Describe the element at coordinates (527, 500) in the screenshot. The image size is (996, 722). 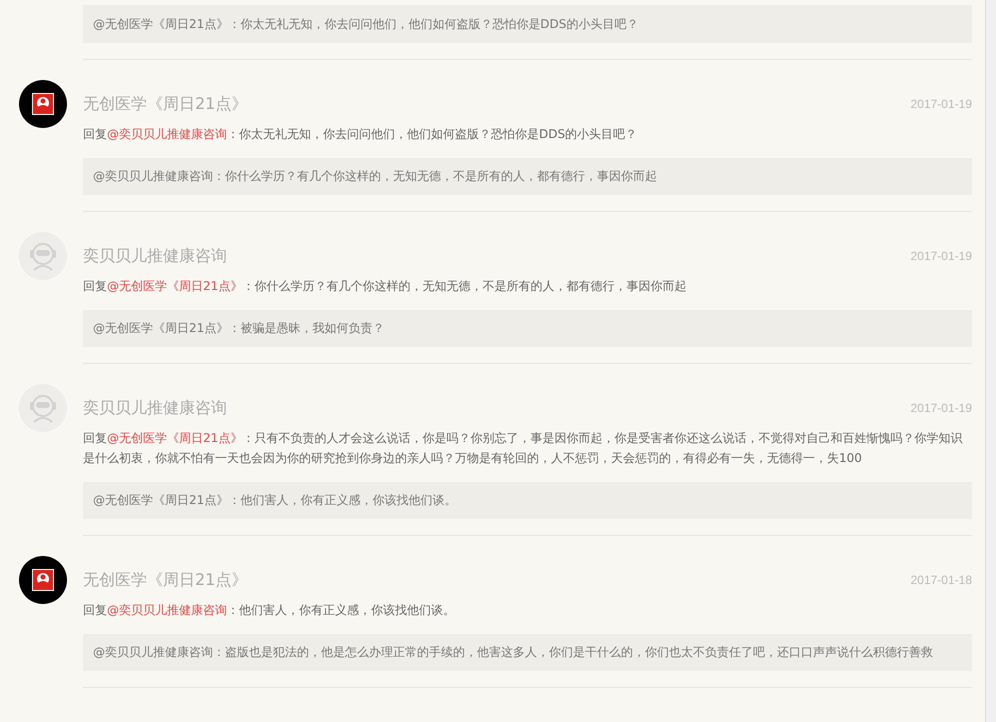
I see `quote-box: @无创医学《周日21点》：他们害人，你有正义感，你该找他们谈。` at that location.